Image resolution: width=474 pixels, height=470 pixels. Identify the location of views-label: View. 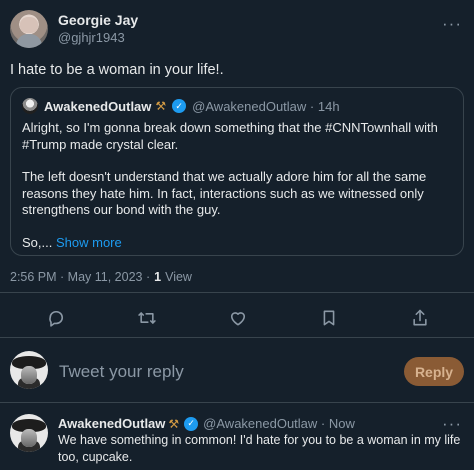
(178, 277).